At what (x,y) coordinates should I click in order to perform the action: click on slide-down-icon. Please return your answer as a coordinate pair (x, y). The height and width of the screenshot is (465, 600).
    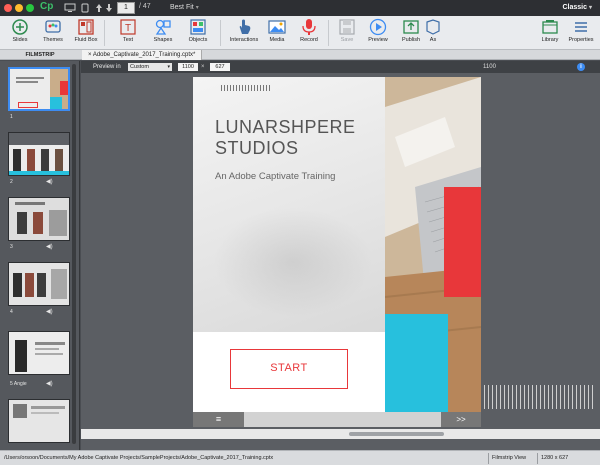
    Looking at the image, I should click on (109, 8).